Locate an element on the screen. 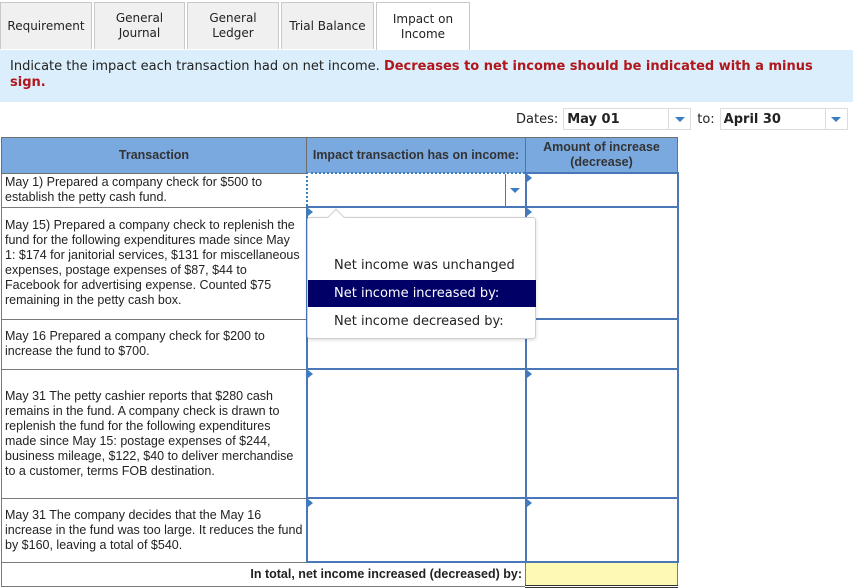  option-label: Net income was unchanged is located at coordinates (424, 265).